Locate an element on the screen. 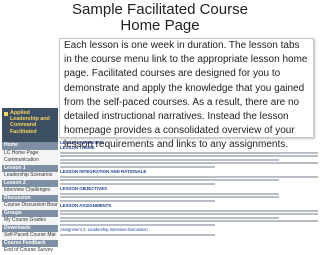 Image resolution: width=320 pixels, height=255 pixels. menu-item-lc-home-page: LC Home Page is located at coordinates (30, 154).